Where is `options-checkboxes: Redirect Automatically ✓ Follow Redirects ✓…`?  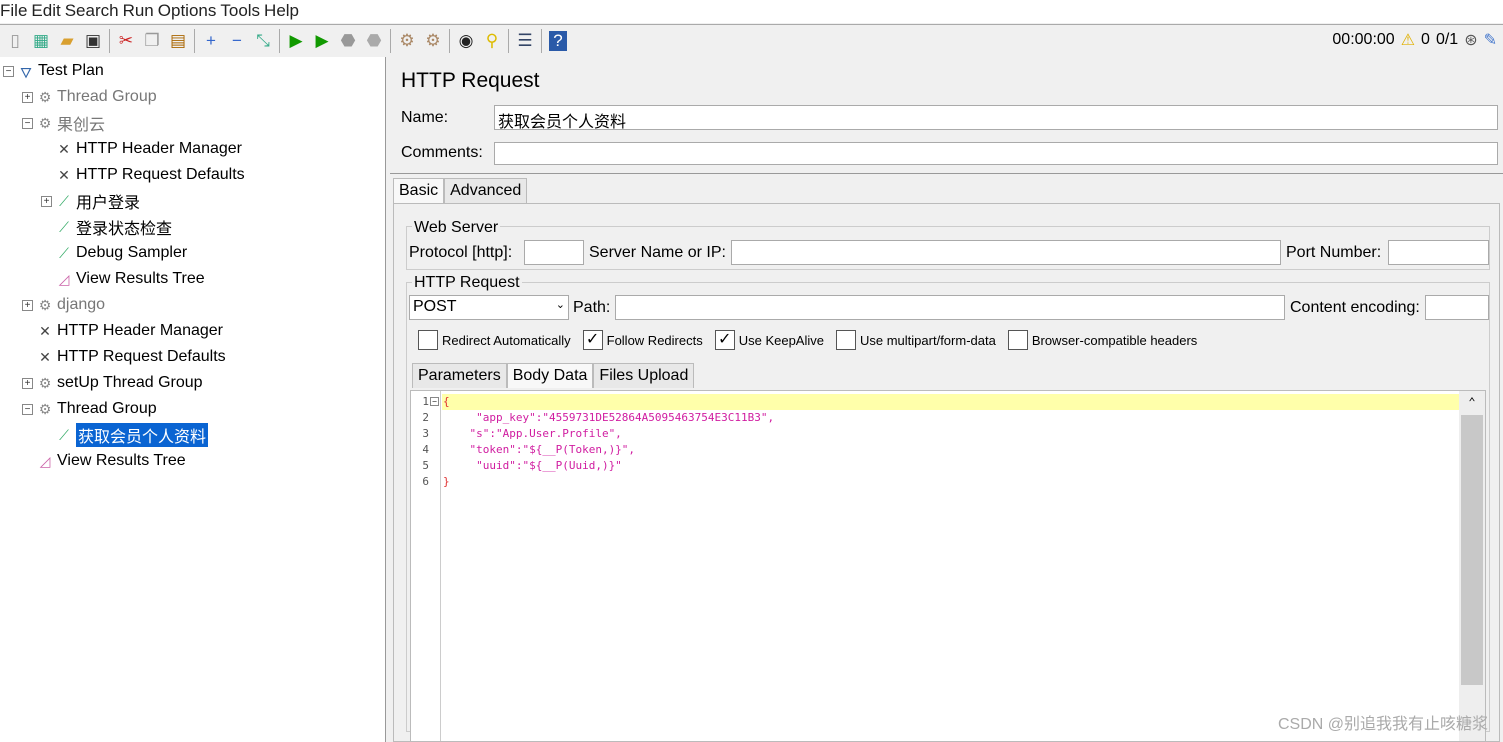 options-checkboxes: Redirect Automatically ✓ Follow Redirects ✓… is located at coordinates (813, 340).